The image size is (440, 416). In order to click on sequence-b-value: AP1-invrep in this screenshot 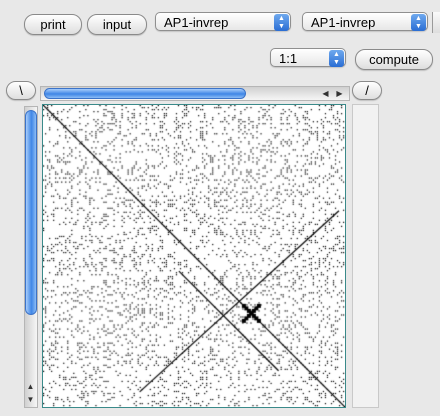, I will do `click(343, 22)`.